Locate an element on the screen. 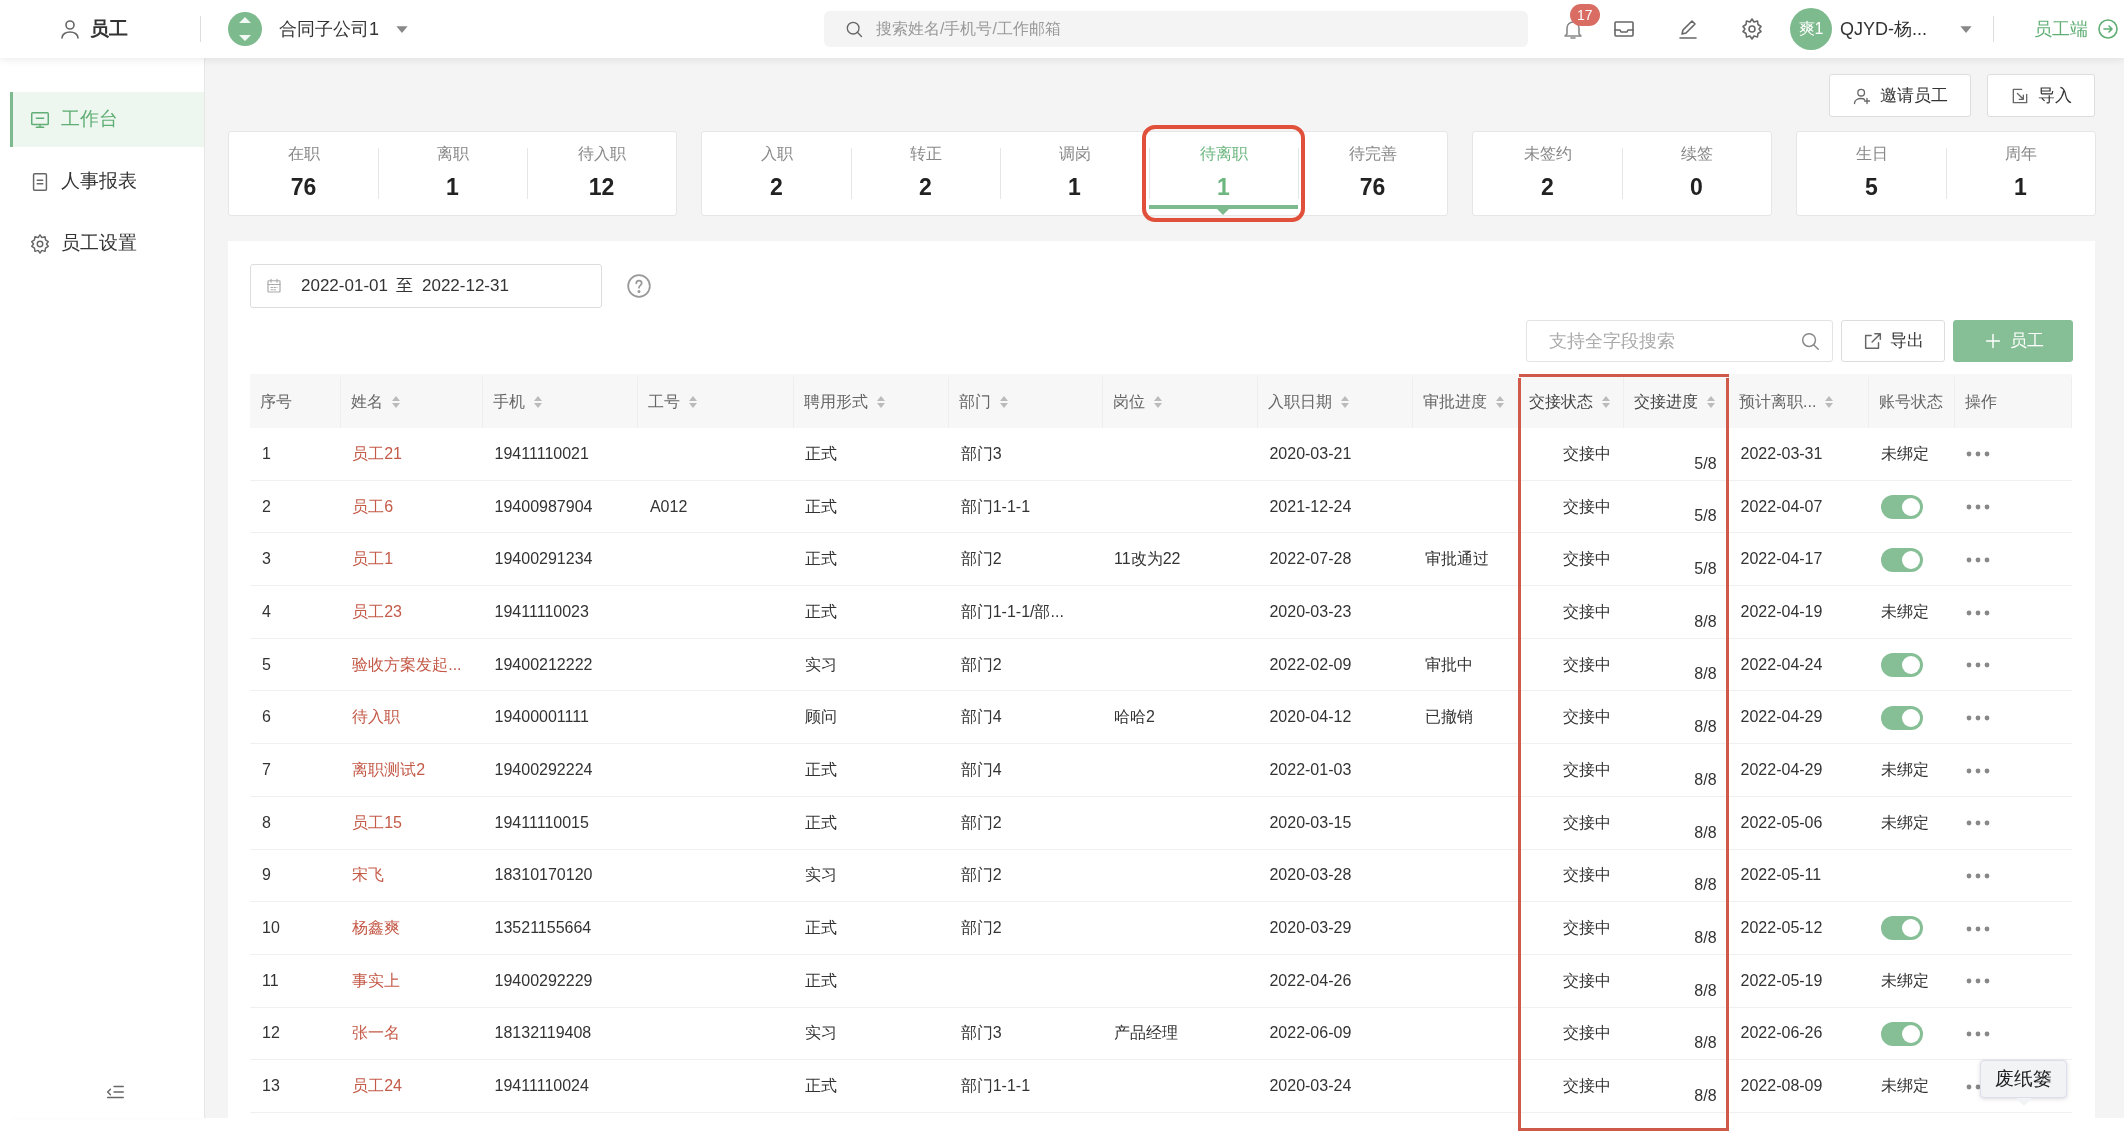 Image resolution: width=2124 pixels, height=1142 pixels. arrow-circle-icon is located at coordinates (2108, 29).